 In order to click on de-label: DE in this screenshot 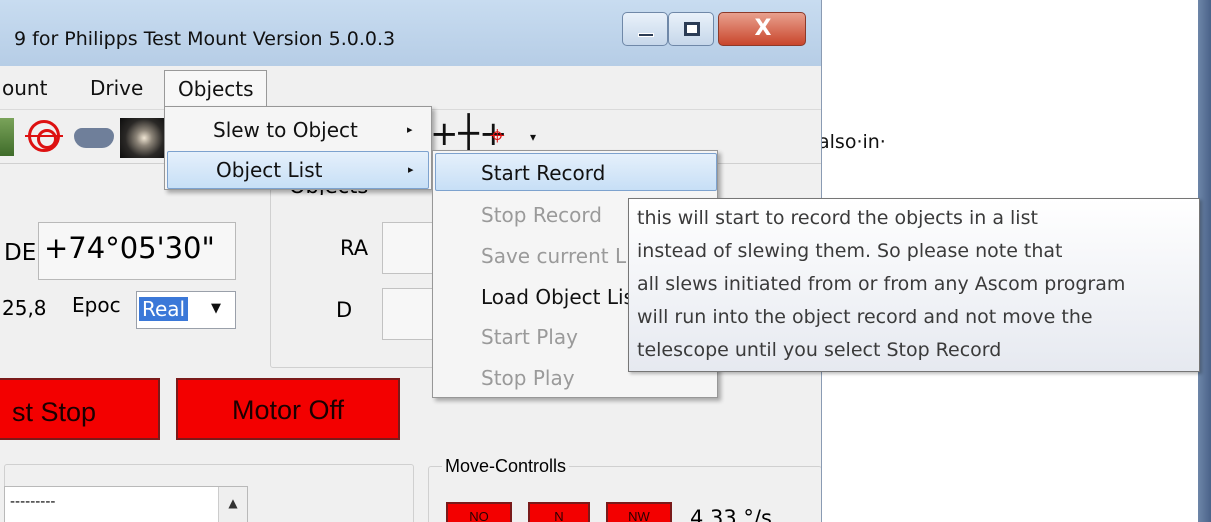, I will do `click(20, 253)`.